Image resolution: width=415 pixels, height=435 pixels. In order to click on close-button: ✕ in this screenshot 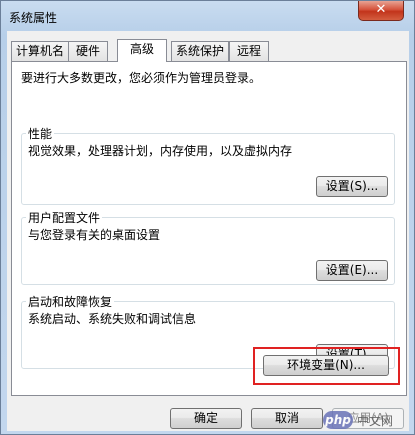, I will do `click(381, 11)`.